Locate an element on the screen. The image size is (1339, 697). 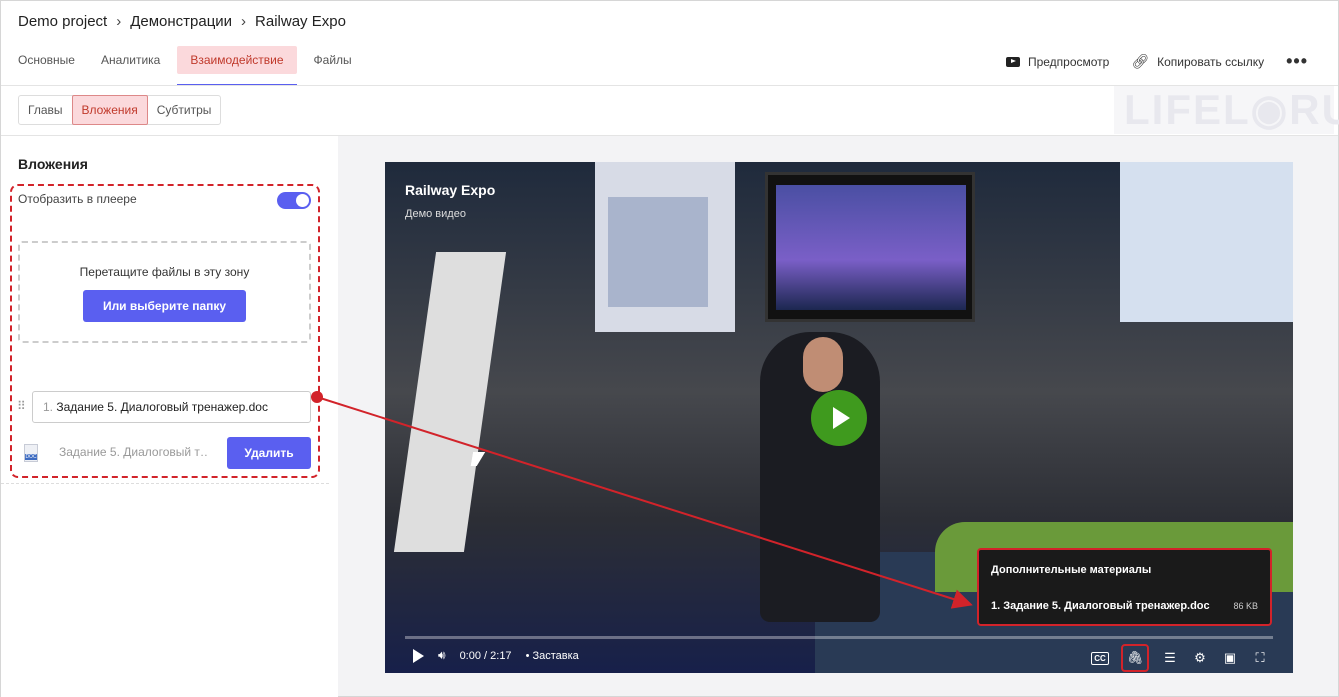
attachment-name-input: 1. Задание 5. Диалоговый тренажер.doc is located at coordinates (171, 407).